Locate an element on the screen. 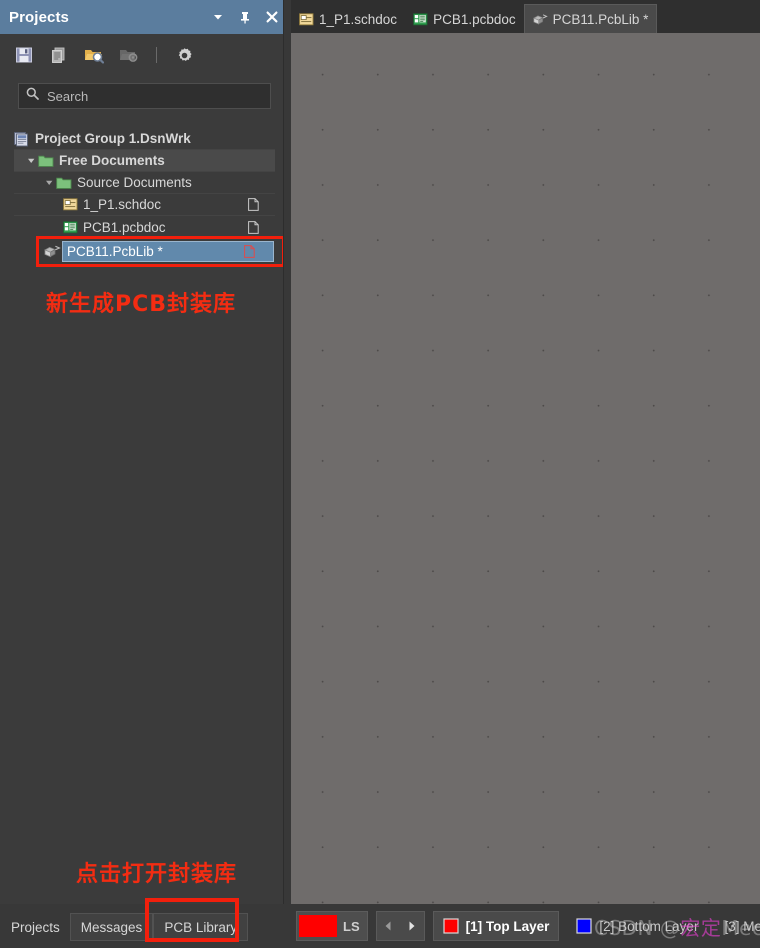 This screenshot has height=948, width=760. tree-row-project-group: Project Group 1.DsnWrk is located at coordinates (144, 139).